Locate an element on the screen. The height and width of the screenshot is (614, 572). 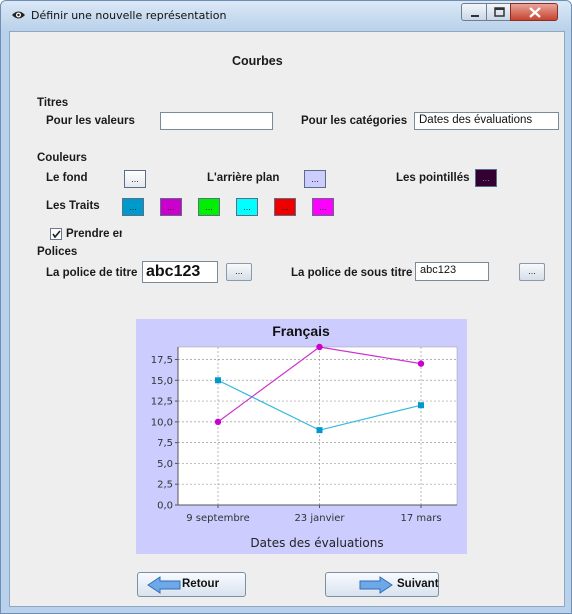
prendre-checkbox is located at coordinates (56, 234).